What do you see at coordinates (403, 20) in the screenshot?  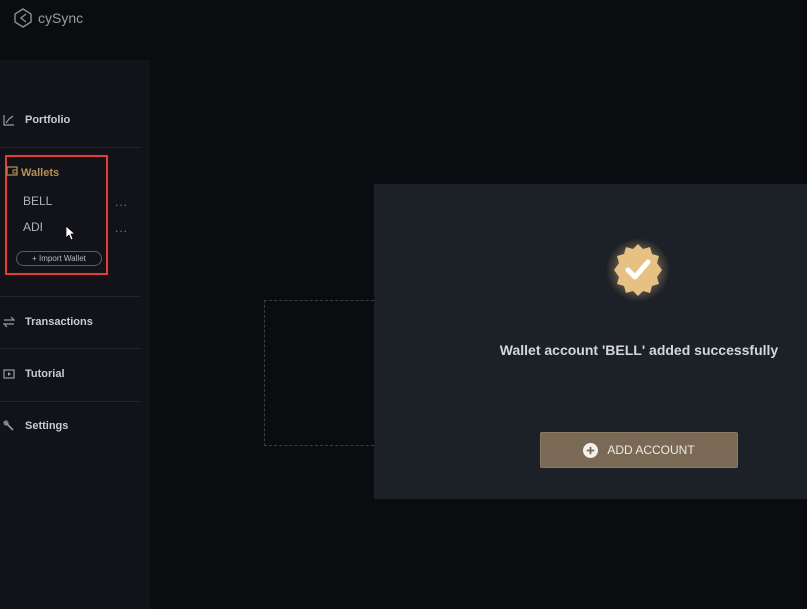 I see `title-bar: cySync` at bounding box center [403, 20].